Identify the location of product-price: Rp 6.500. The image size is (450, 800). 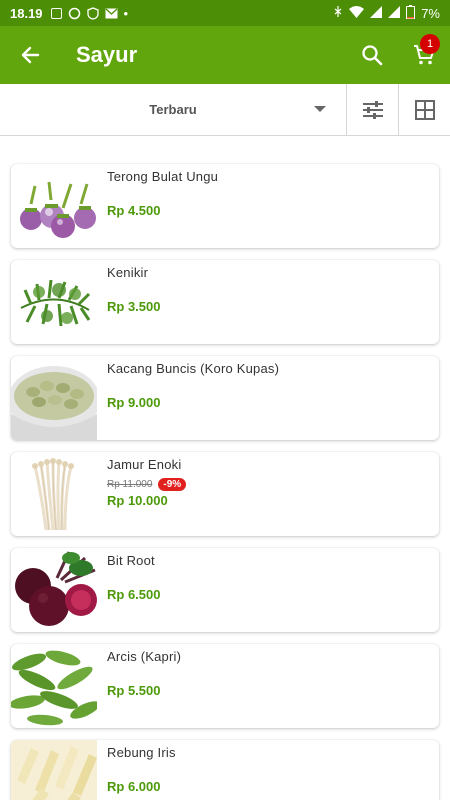
(134, 594).